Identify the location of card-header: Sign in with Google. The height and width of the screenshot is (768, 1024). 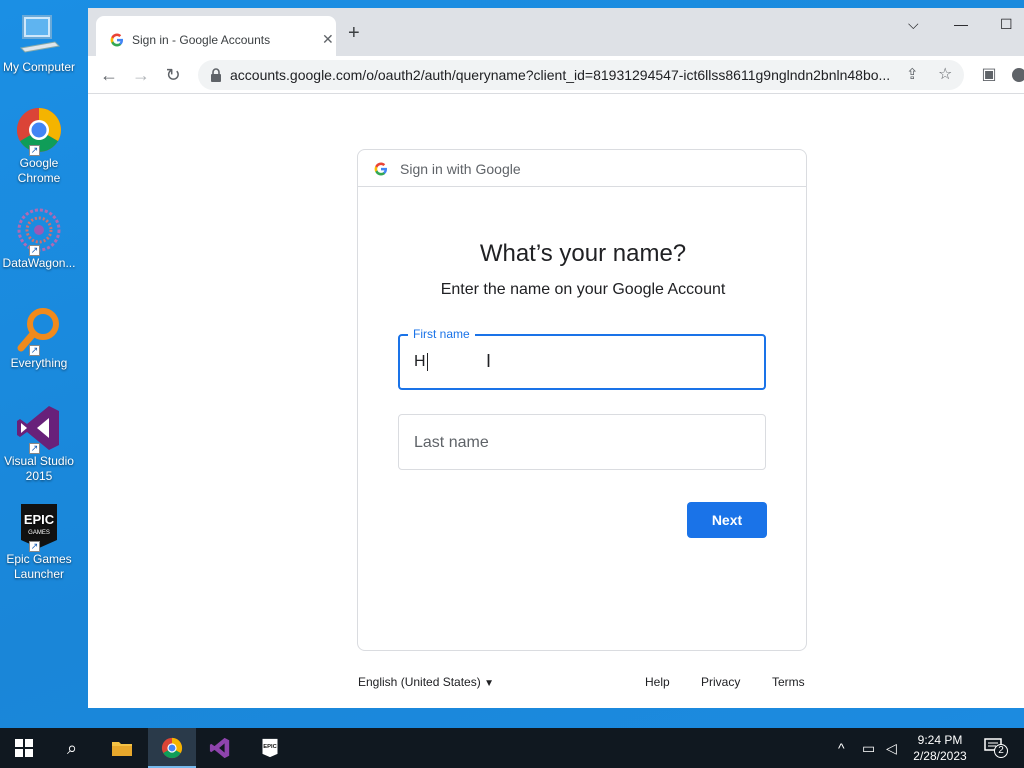
(582, 168).